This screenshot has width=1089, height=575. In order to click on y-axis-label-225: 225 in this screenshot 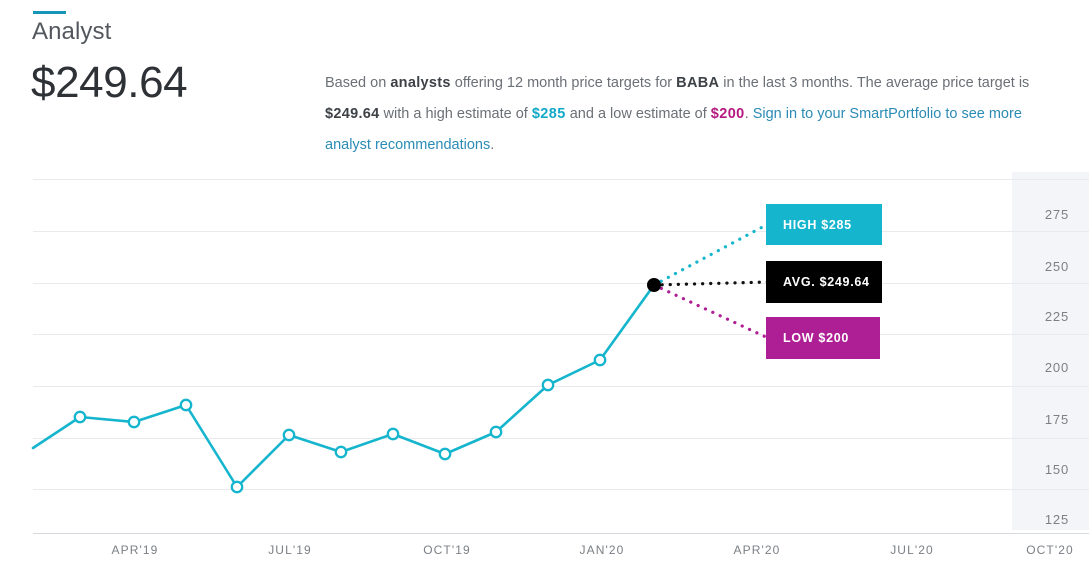, I will do `click(1056, 316)`.